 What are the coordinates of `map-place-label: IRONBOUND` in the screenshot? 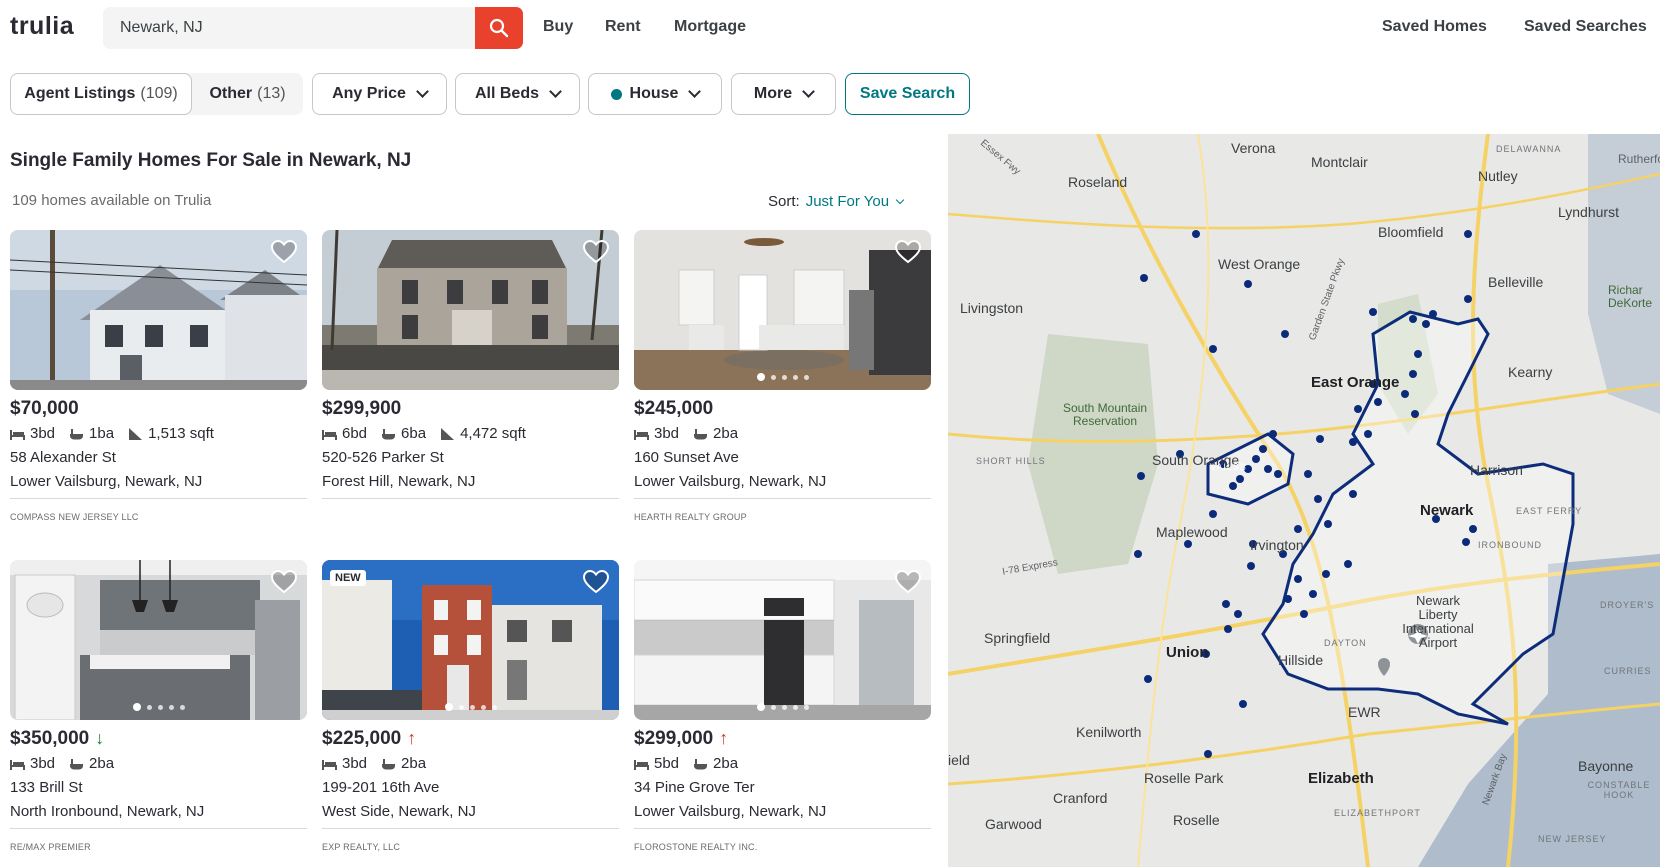 It's located at (1510, 545).